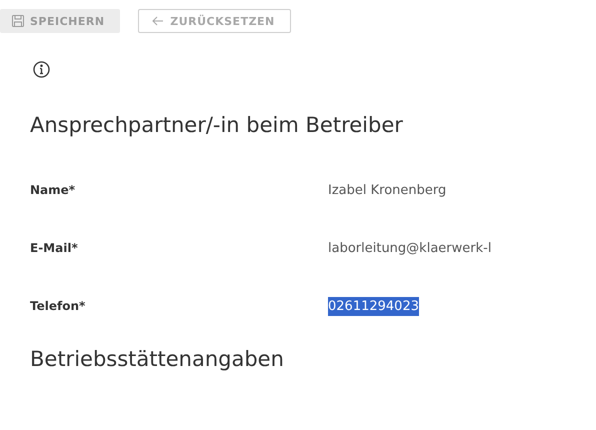 Image resolution: width=596 pixels, height=430 pixels. I want to click on field-label: Telefon*, so click(57, 306).